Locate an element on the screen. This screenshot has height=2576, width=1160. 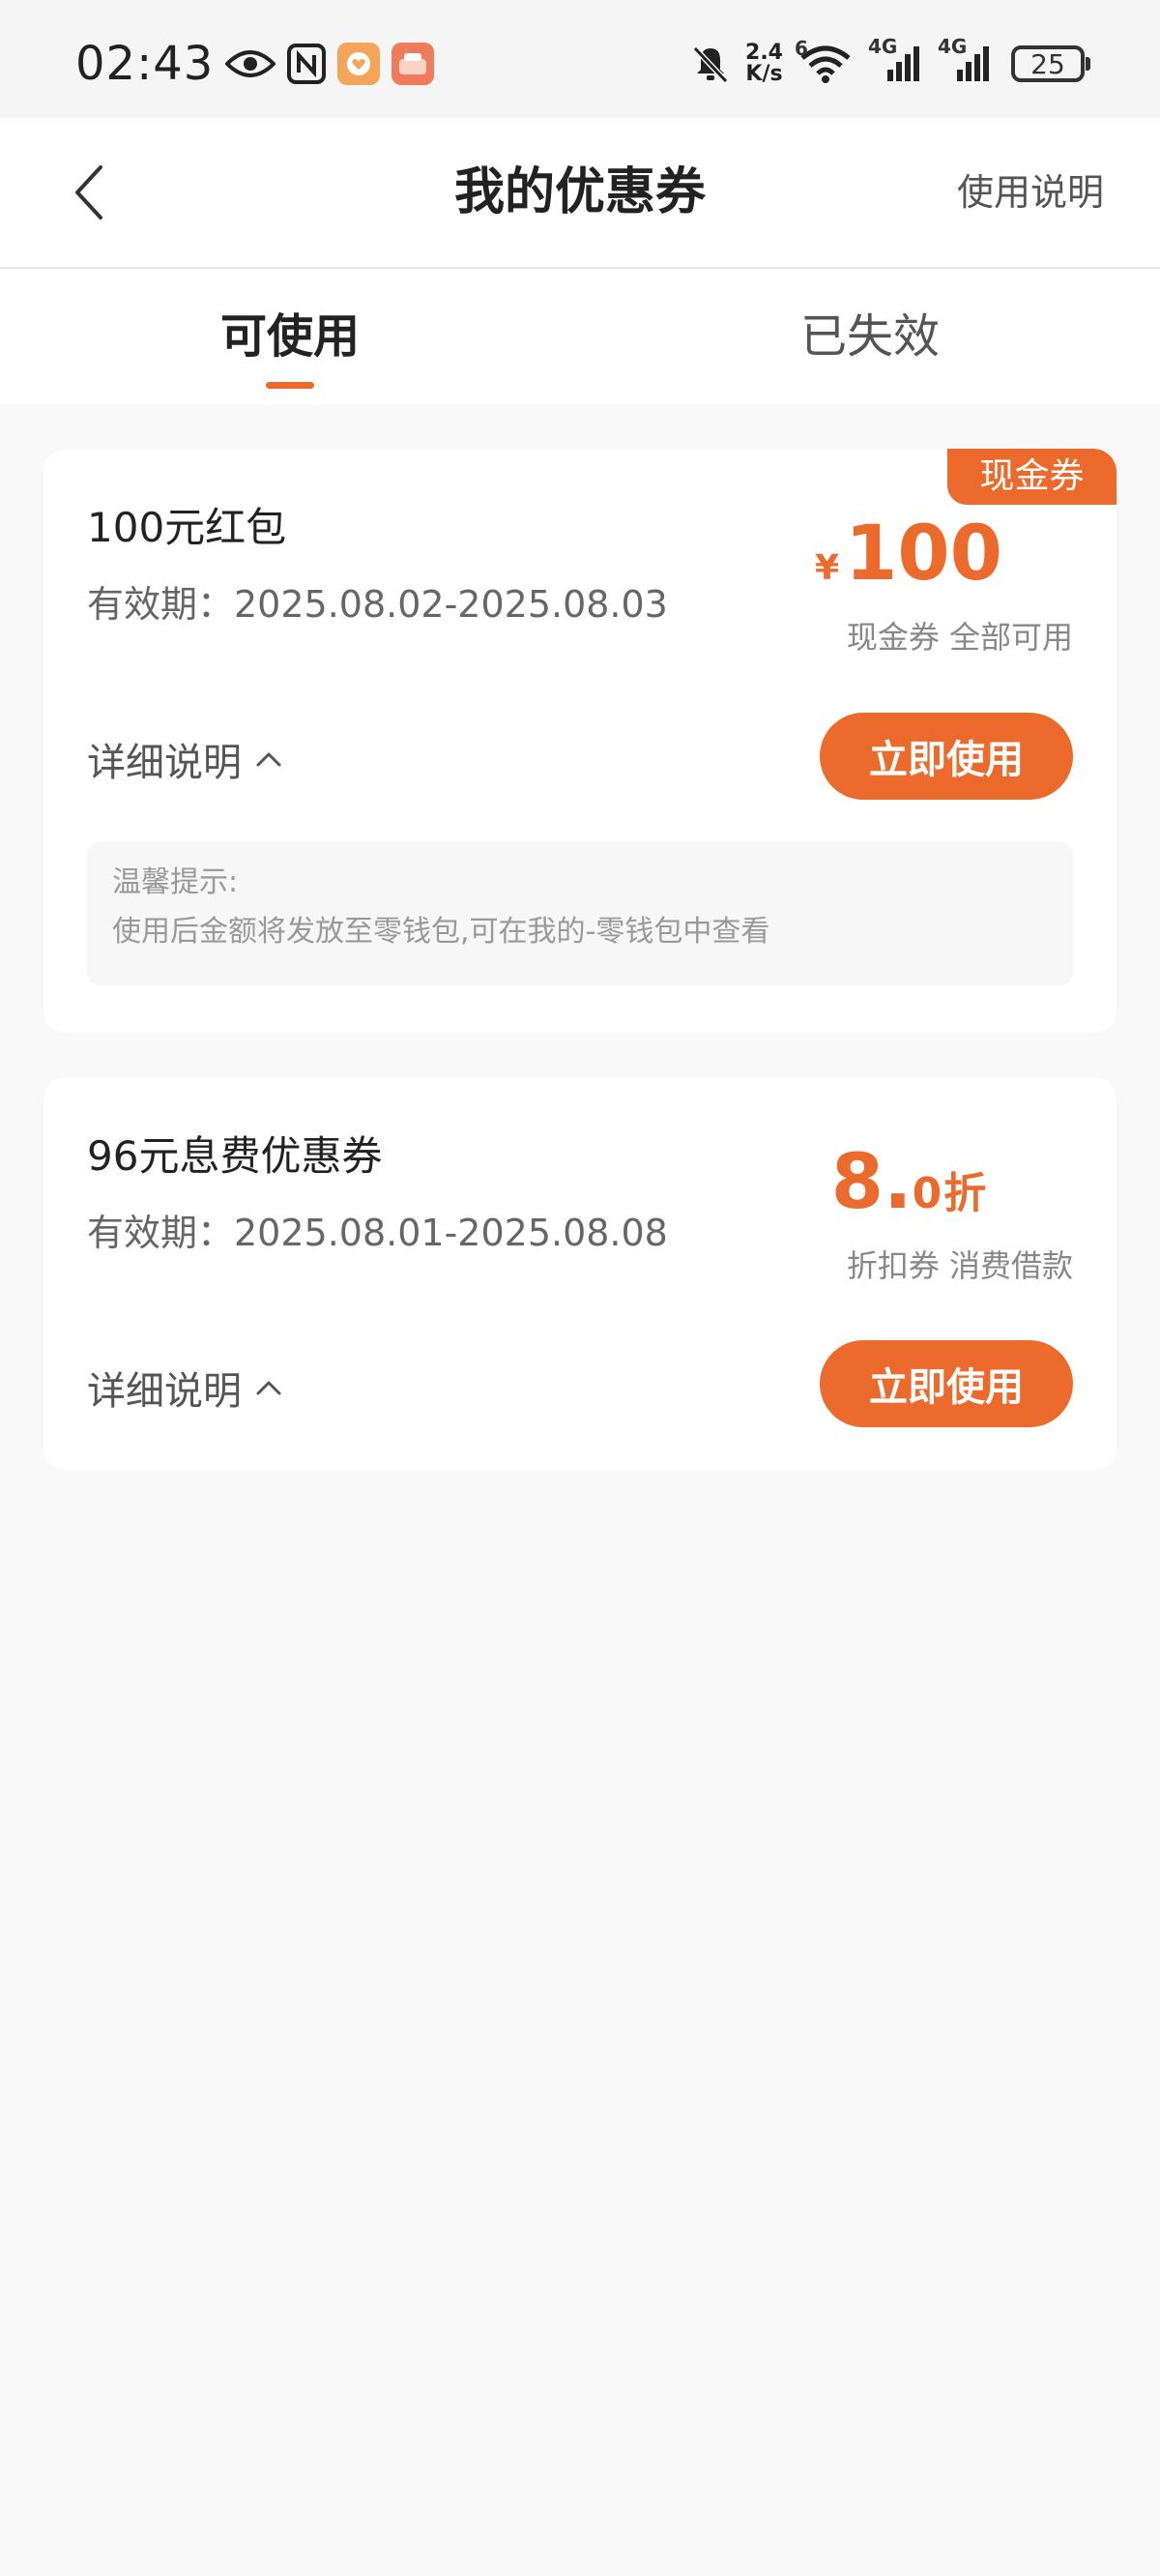
coupon-title: 96元息费优惠券 is located at coordinates (235, 1156).